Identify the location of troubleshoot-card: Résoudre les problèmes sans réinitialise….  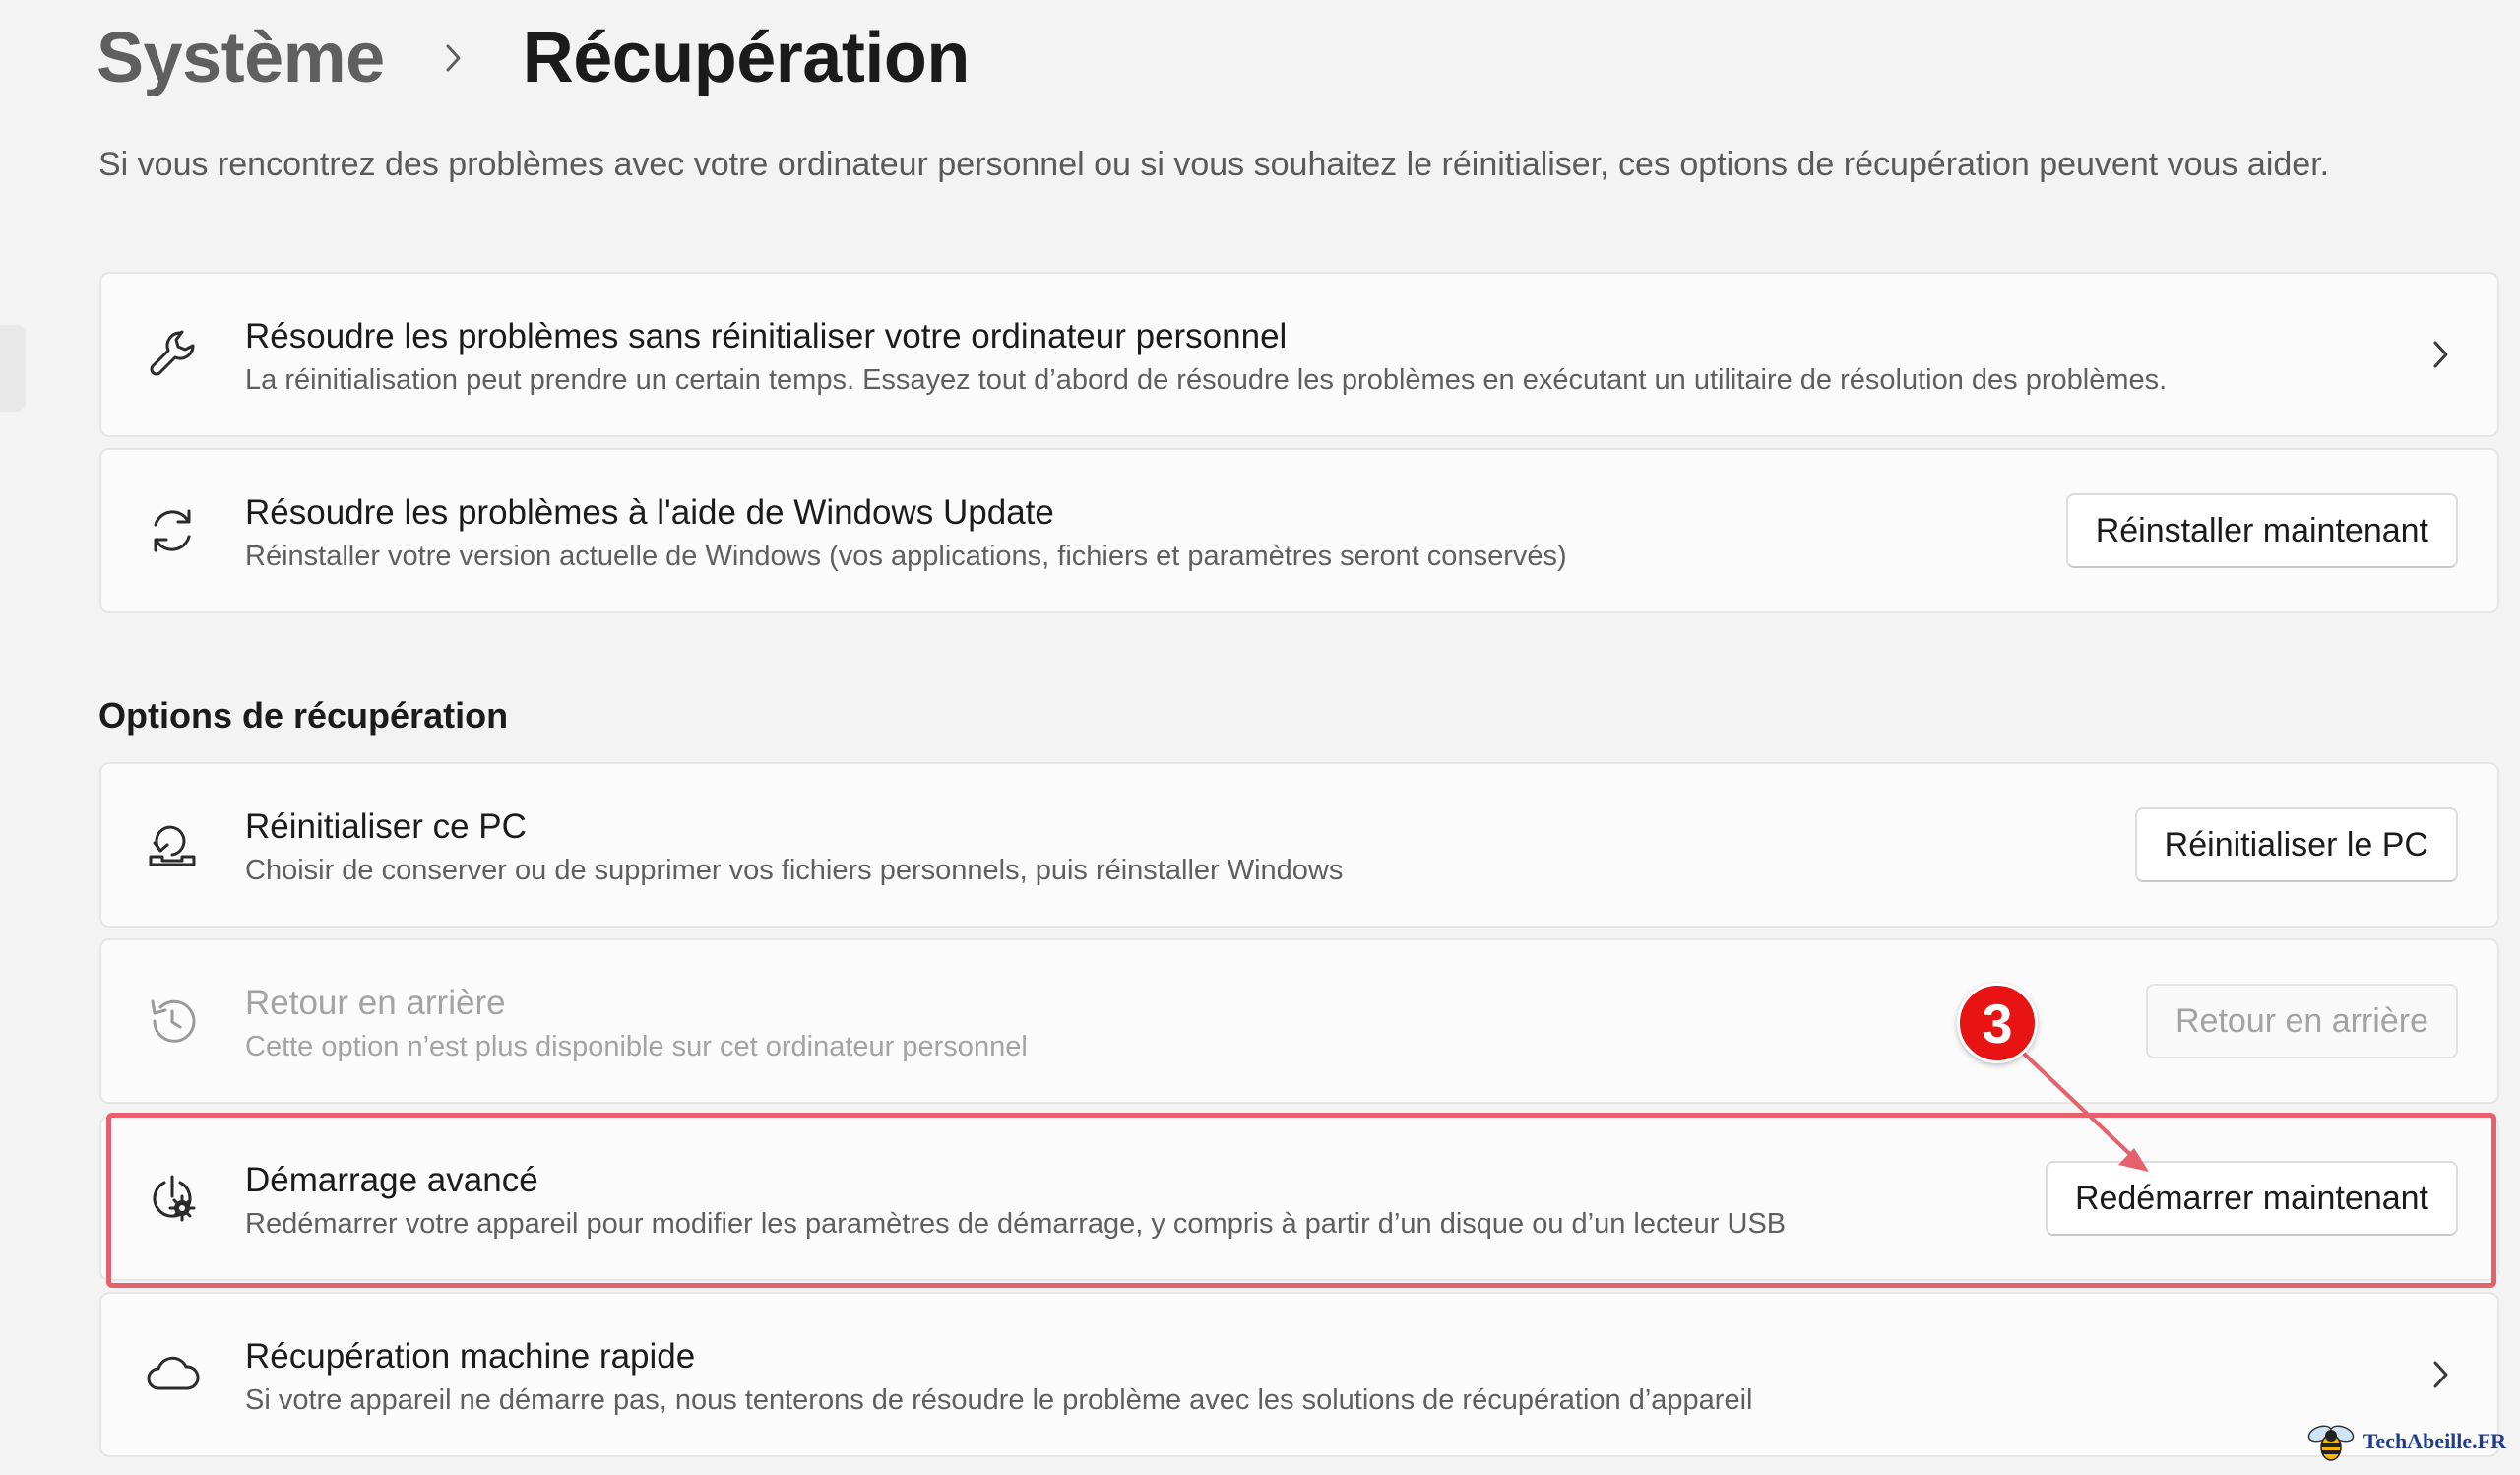
(1299, 354).